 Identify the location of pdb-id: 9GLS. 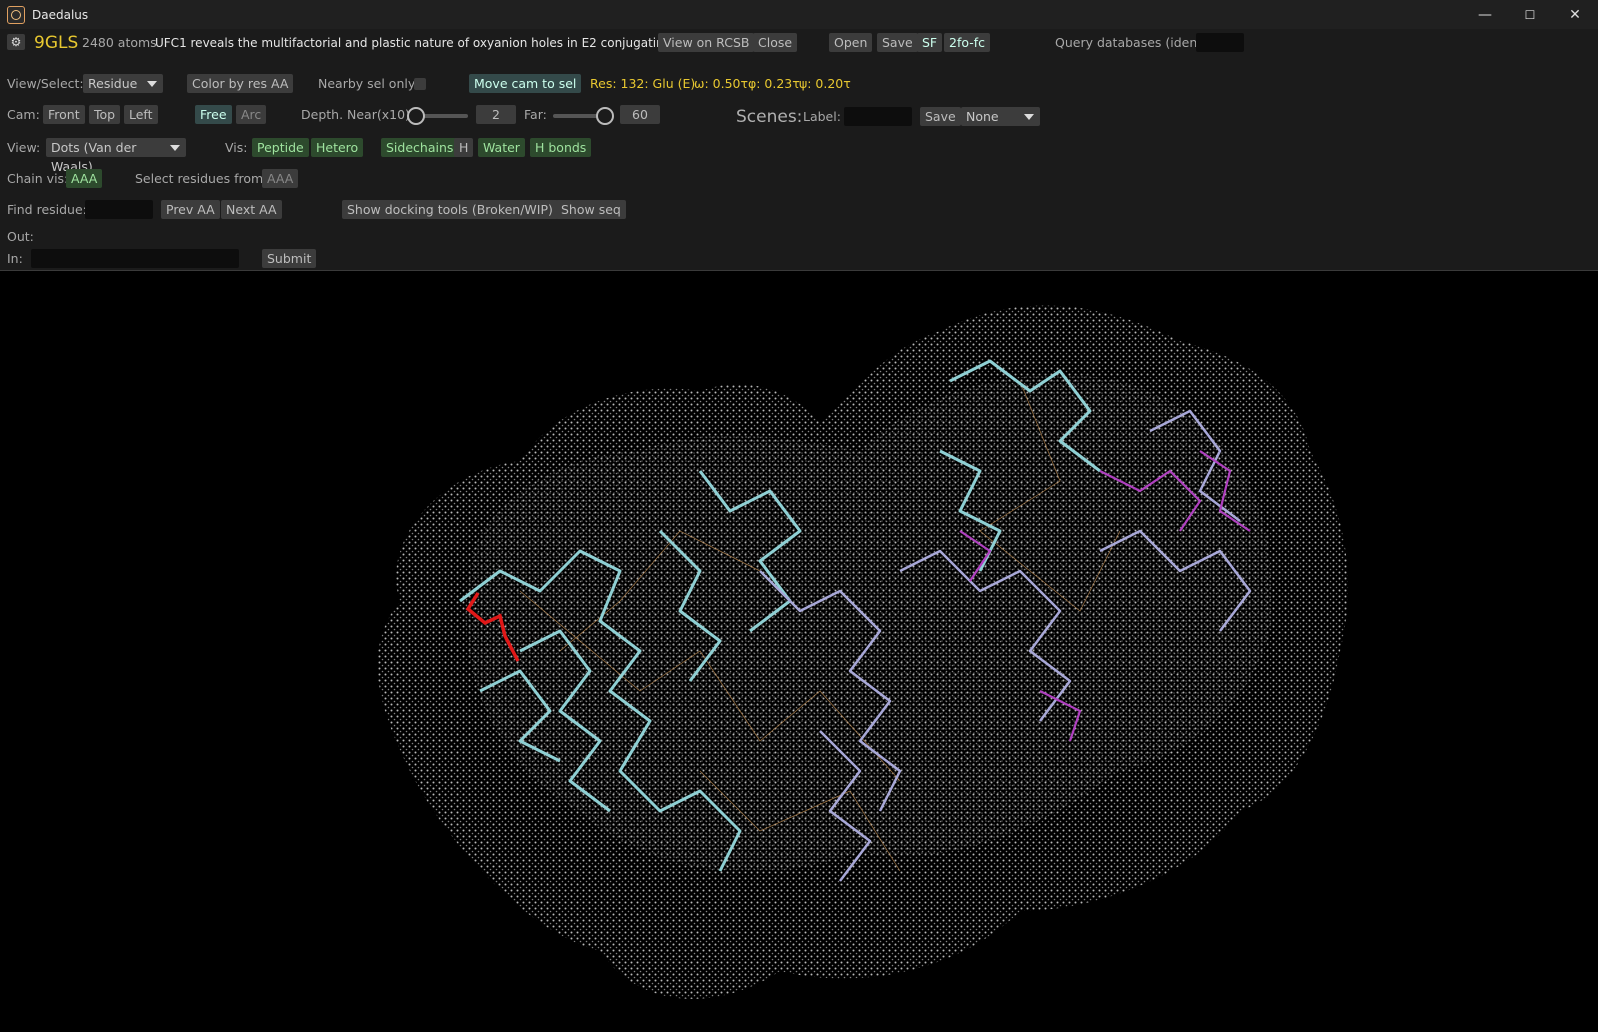
(56, 43).